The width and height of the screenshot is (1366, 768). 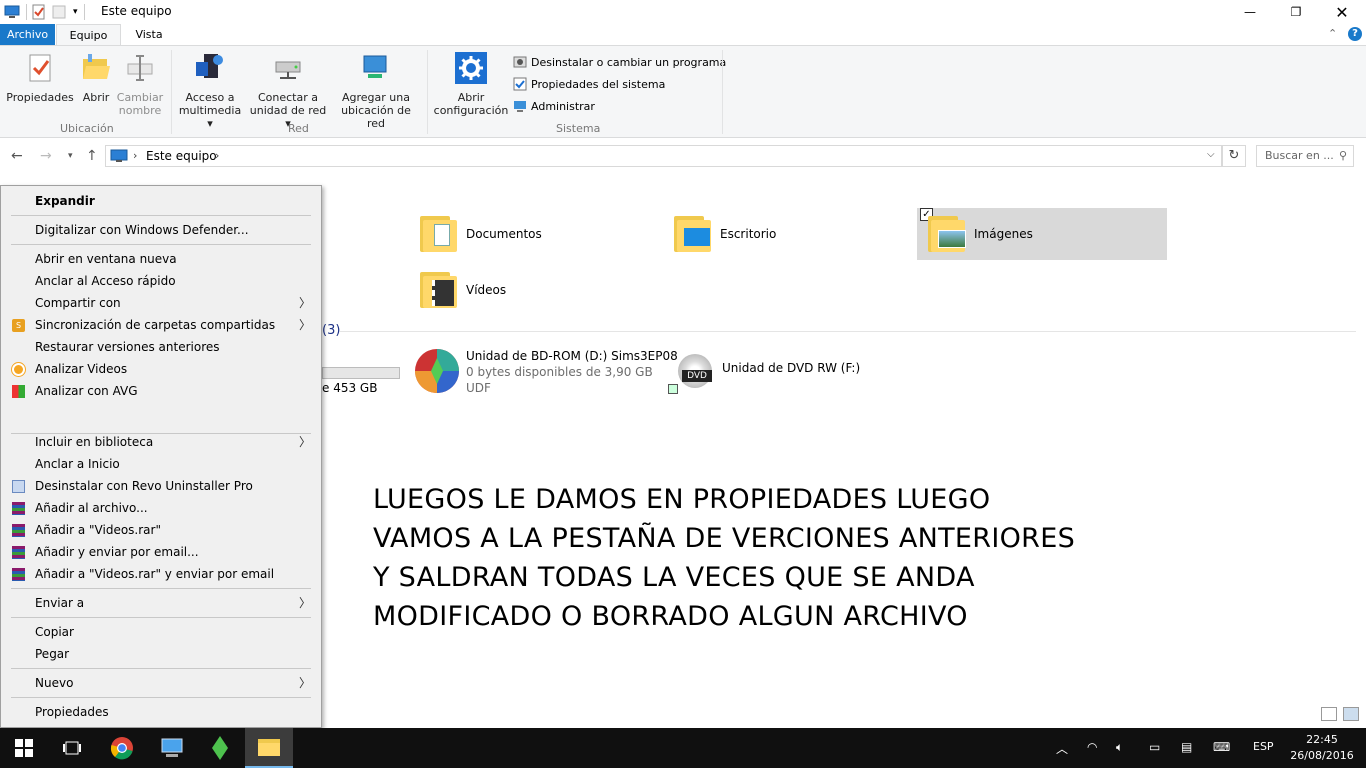 What do you see at coordinates (161, 632) in the screenshot?
I see `menu-copiar: Copiar` at bounding box center [161, 632].